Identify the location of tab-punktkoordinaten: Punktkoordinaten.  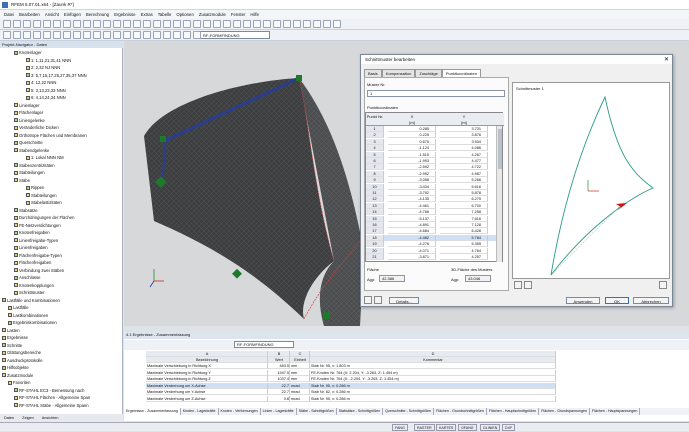
(461, 73).